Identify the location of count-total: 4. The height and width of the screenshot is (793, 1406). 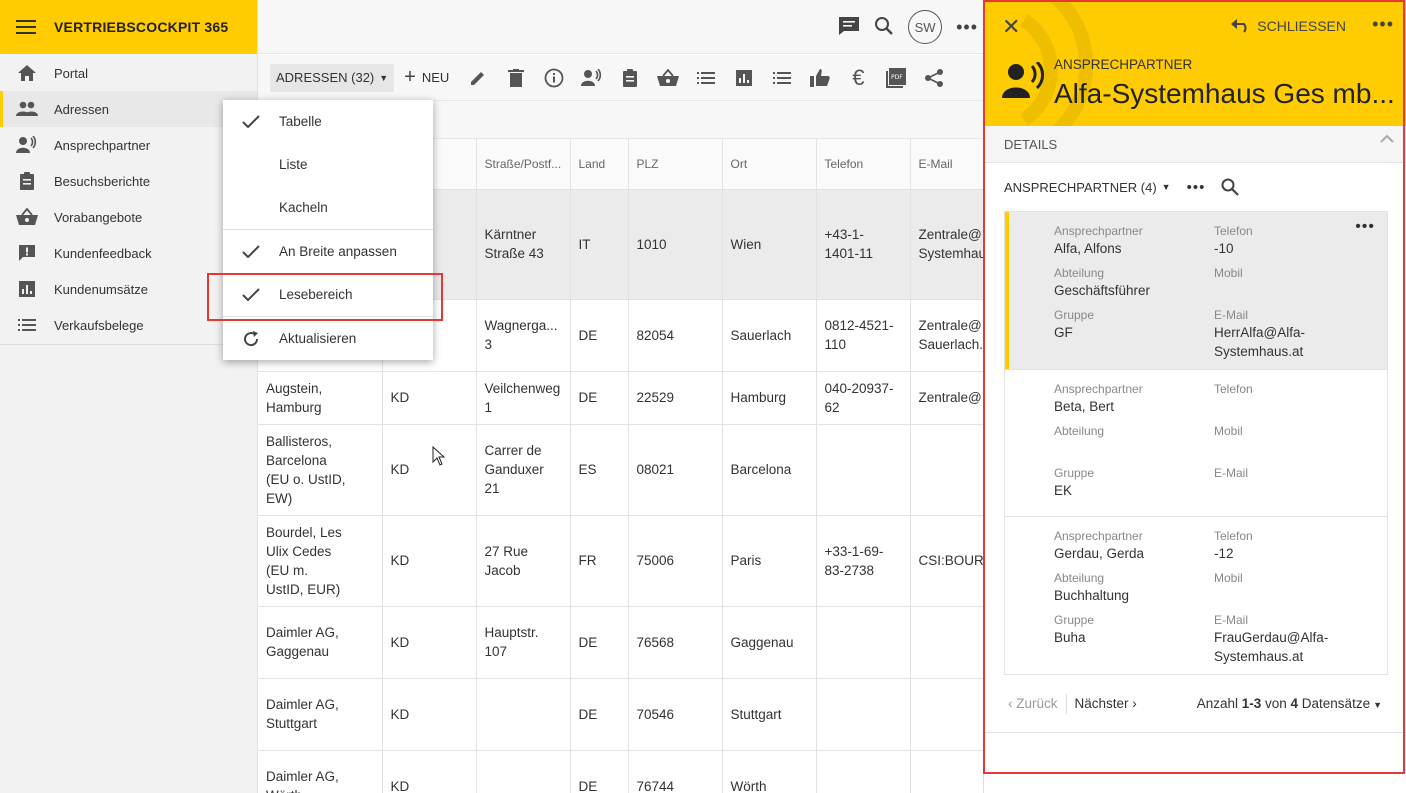
(1294, 703).